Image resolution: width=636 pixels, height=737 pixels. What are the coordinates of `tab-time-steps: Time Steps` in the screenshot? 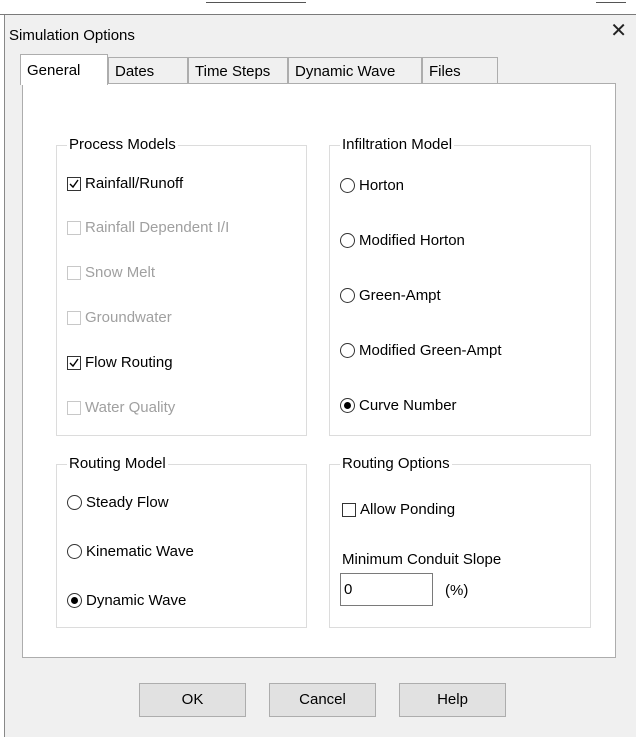 It's located at (238, 70).